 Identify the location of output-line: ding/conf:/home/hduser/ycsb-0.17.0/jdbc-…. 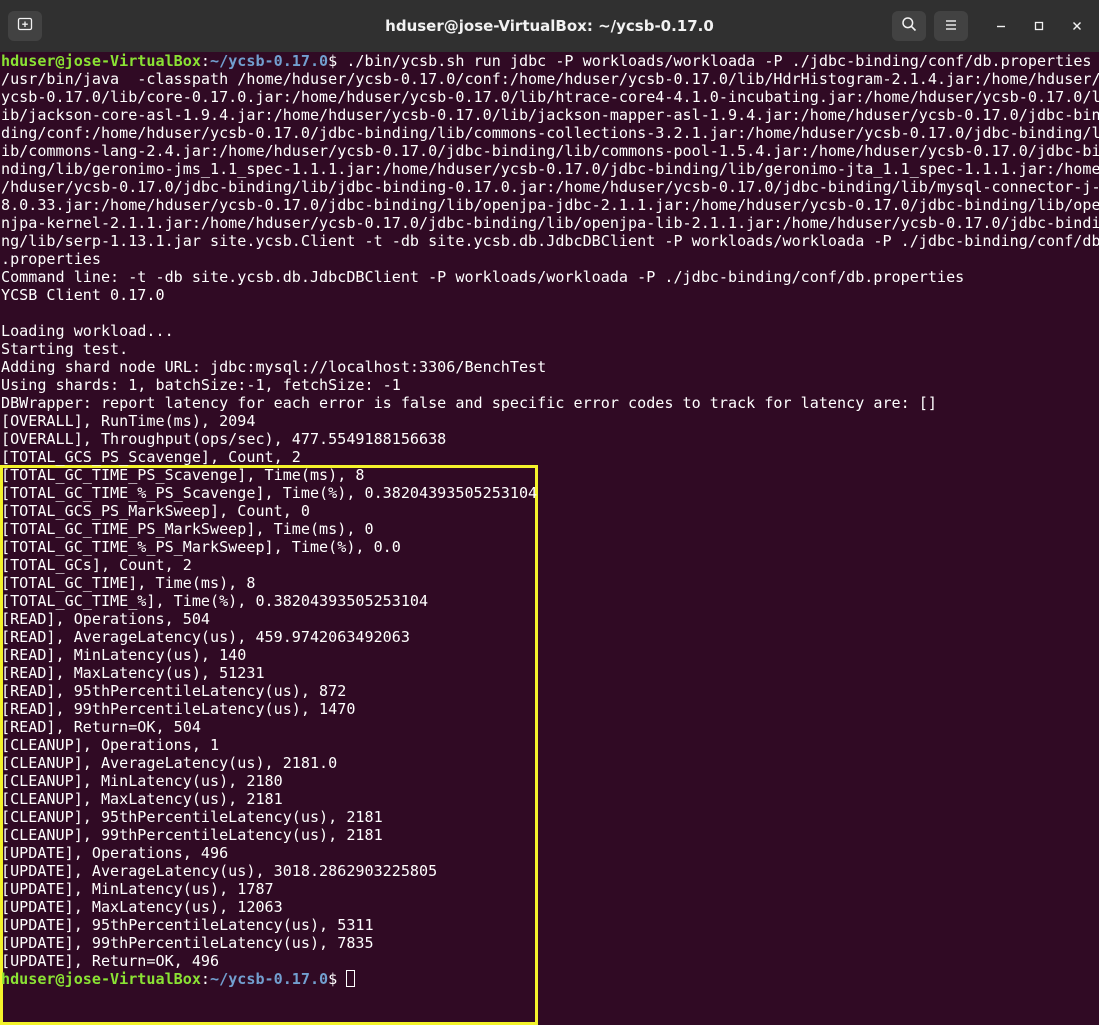
(550, 133).